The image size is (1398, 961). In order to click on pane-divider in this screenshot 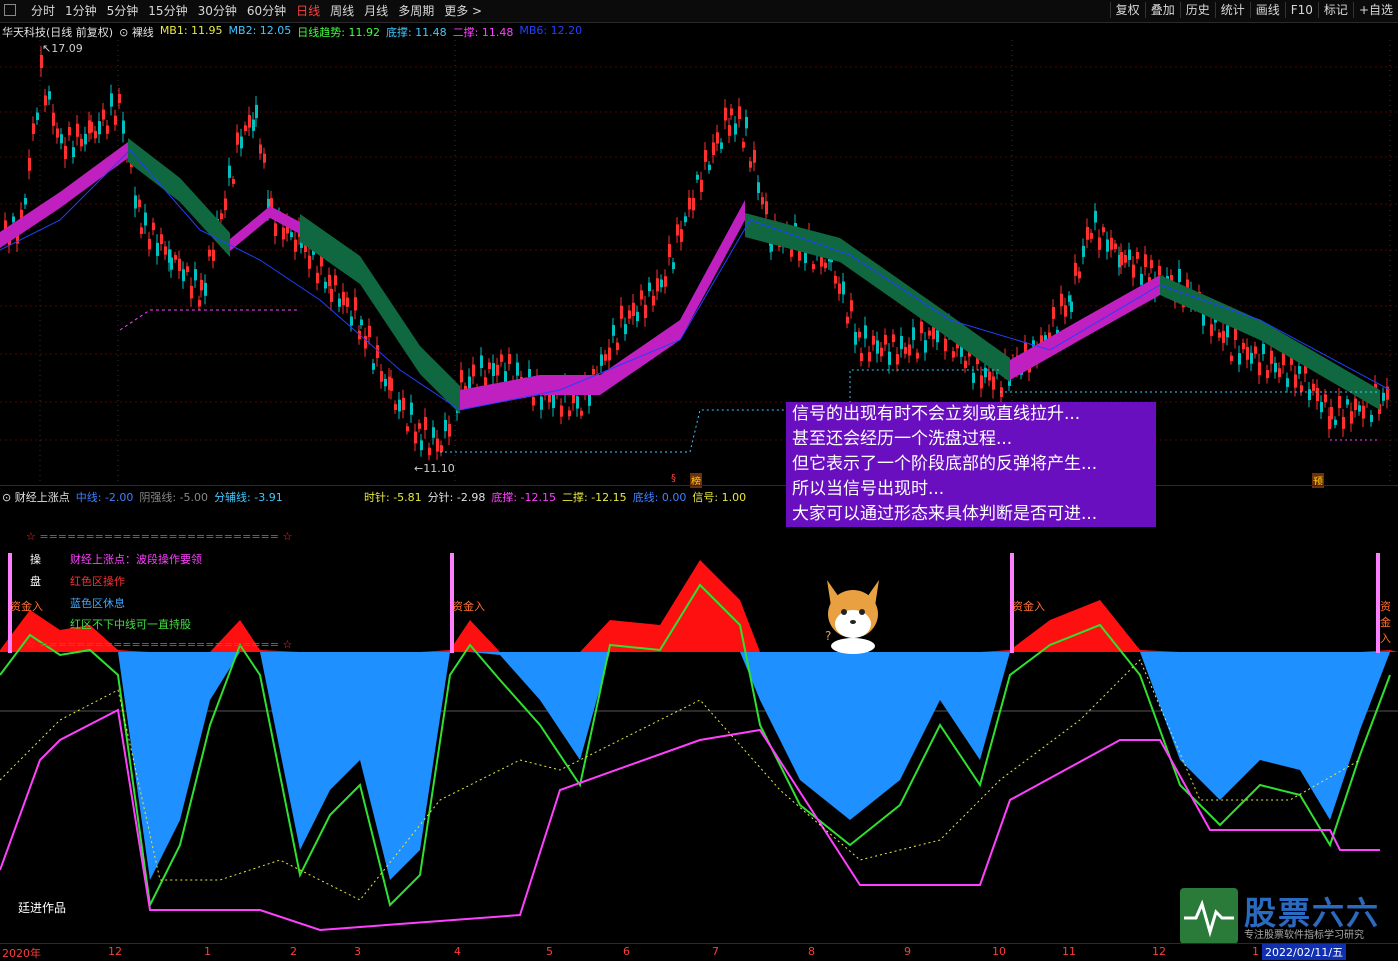, I will do `click(699, 485)`.